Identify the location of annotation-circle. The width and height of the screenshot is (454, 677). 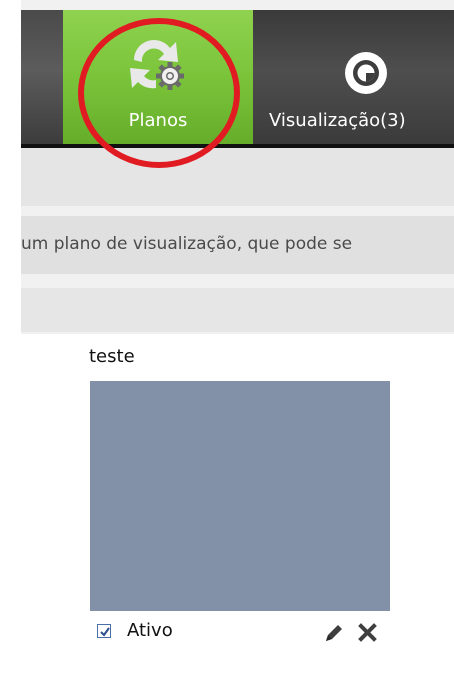
(159, 93).